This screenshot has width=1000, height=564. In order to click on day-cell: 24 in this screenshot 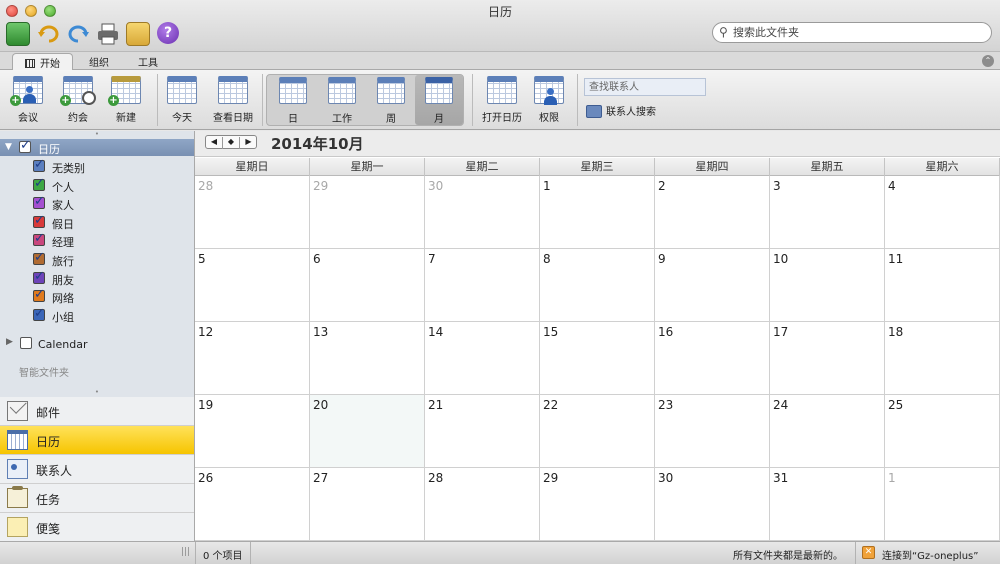, I will do `click(827, 431)`.